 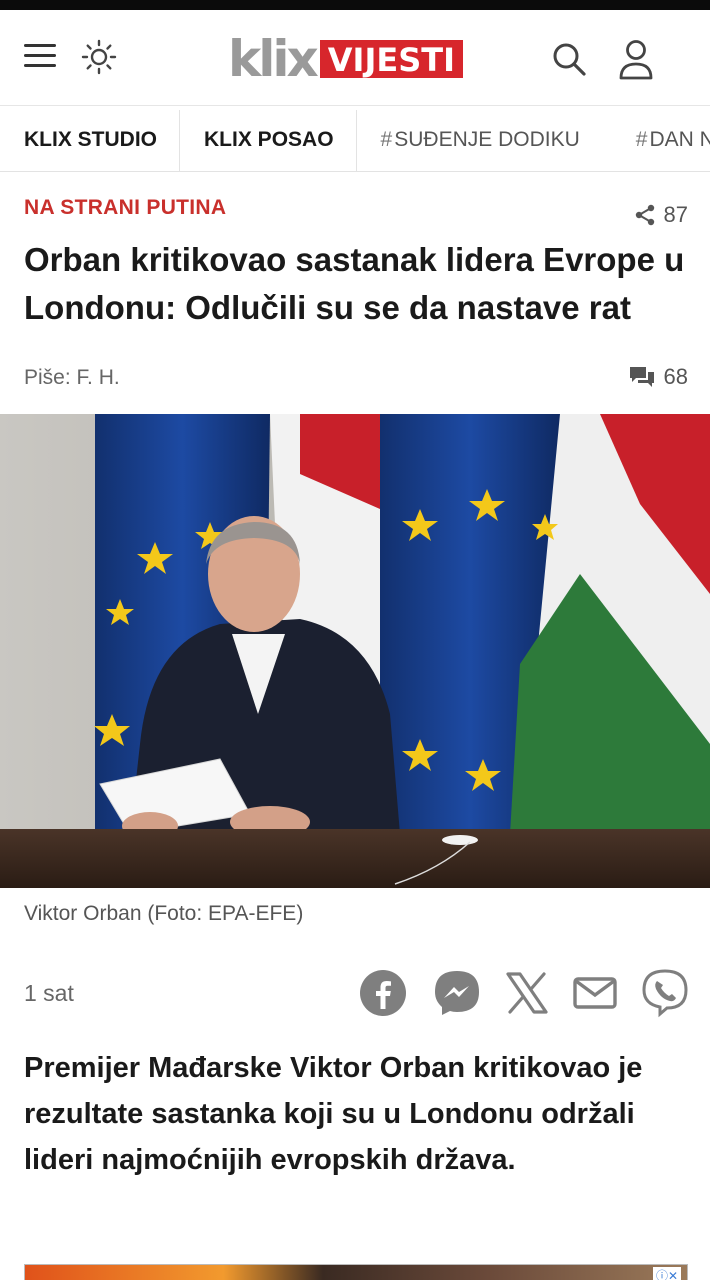 What do you see at coordinates (383, 993) in the screenshot?
I see `facebook-icon` at bounding box center [383, 993].